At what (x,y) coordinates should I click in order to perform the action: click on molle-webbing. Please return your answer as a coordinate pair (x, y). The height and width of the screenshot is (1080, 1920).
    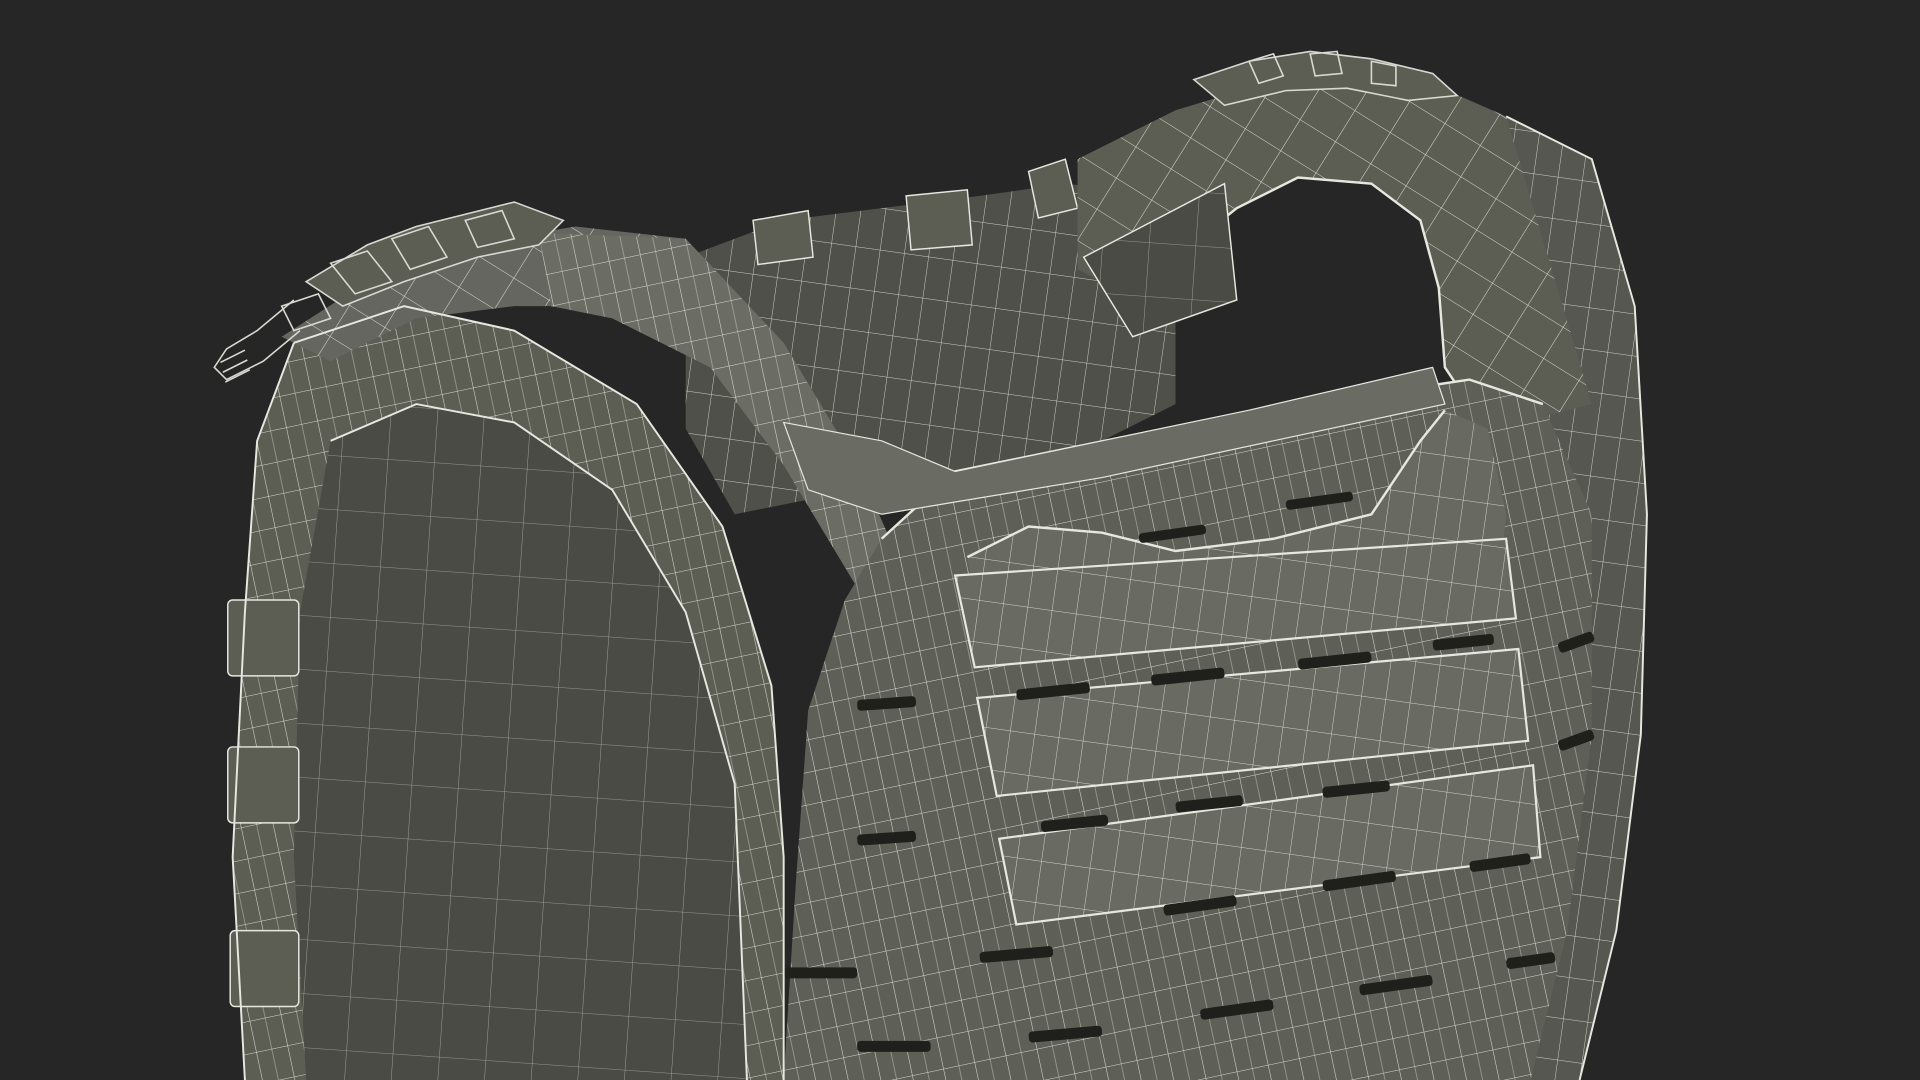
    Looking at the image, I should click on (1247, 731).